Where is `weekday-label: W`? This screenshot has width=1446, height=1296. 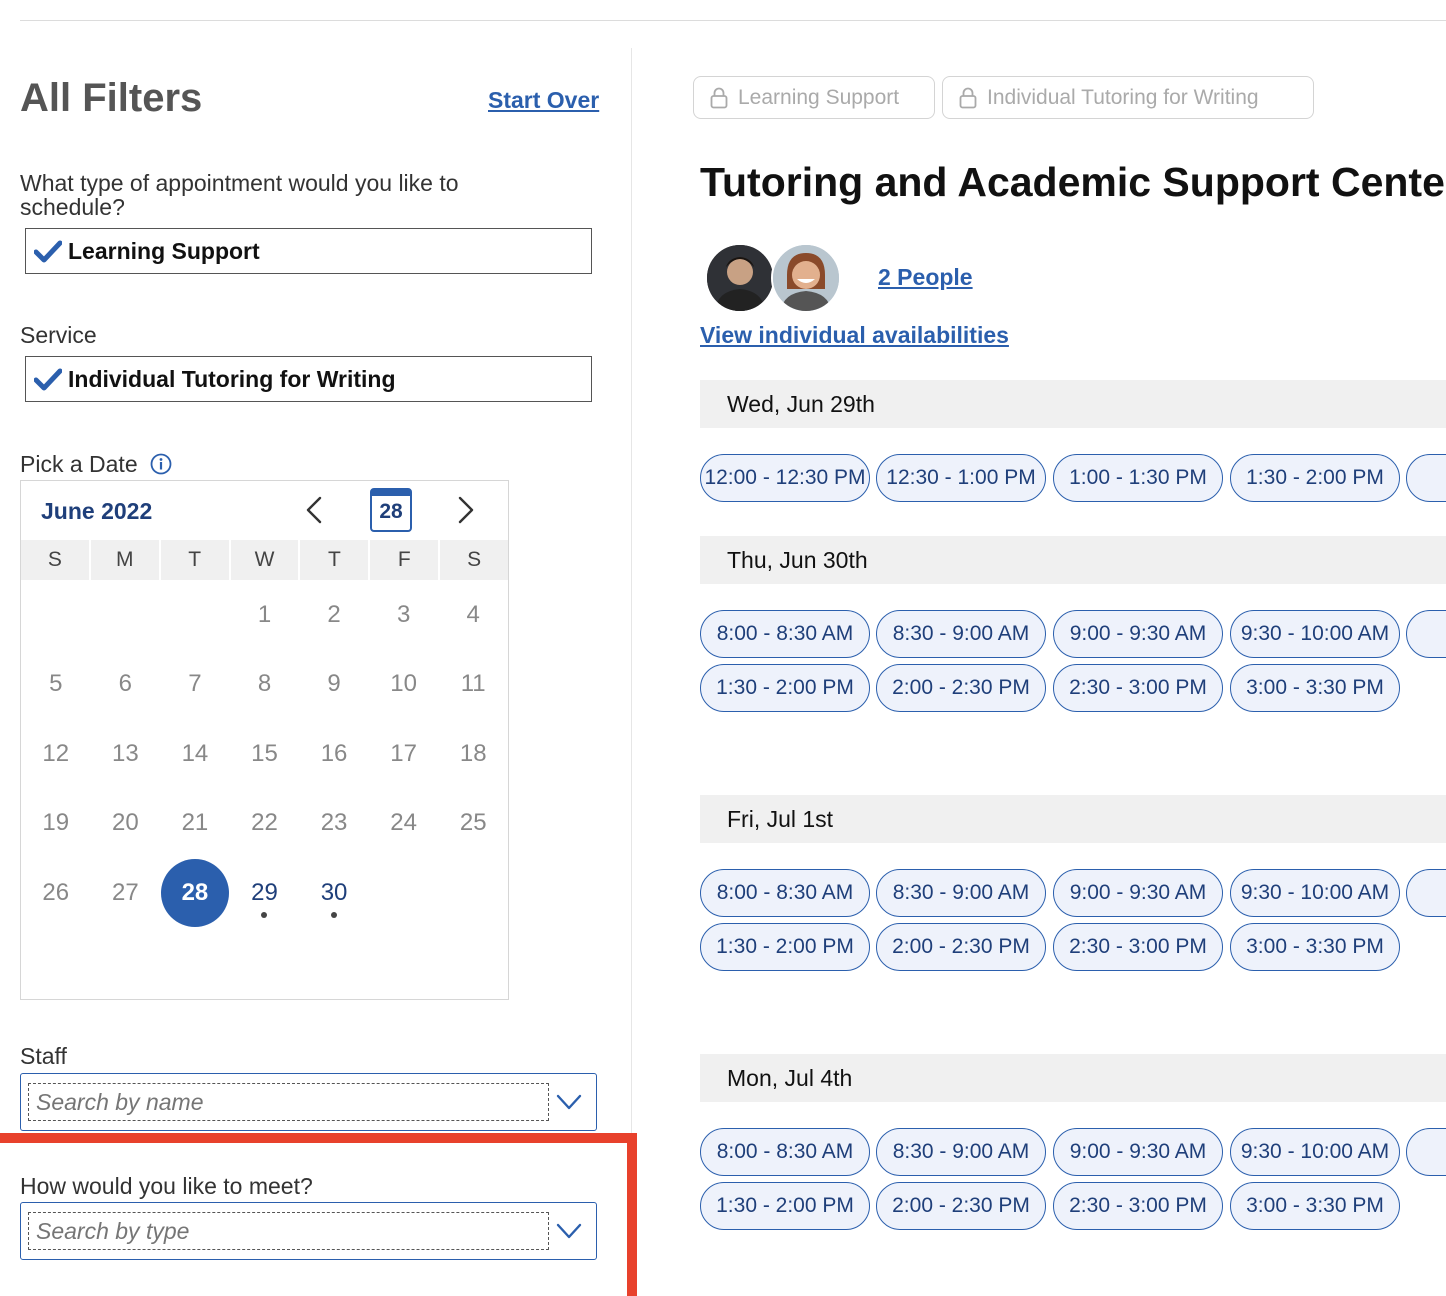 weekday-label: W is located at coordinates (264, 560).